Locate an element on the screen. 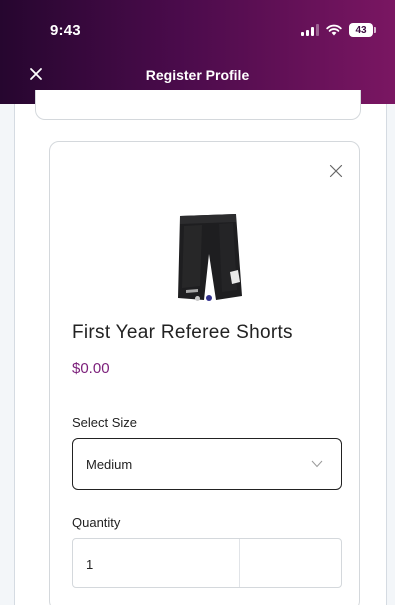  battery-icon: 43 is located at coordinates (362, 30).